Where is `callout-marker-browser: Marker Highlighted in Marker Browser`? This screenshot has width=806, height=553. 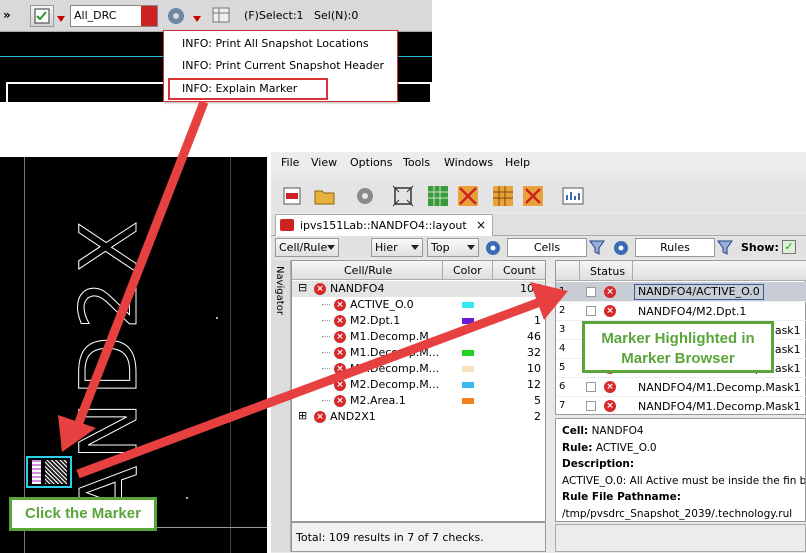
callout-marker-browser: Marker Highlighted in Marker Browser is located at coordinates (678, 347).